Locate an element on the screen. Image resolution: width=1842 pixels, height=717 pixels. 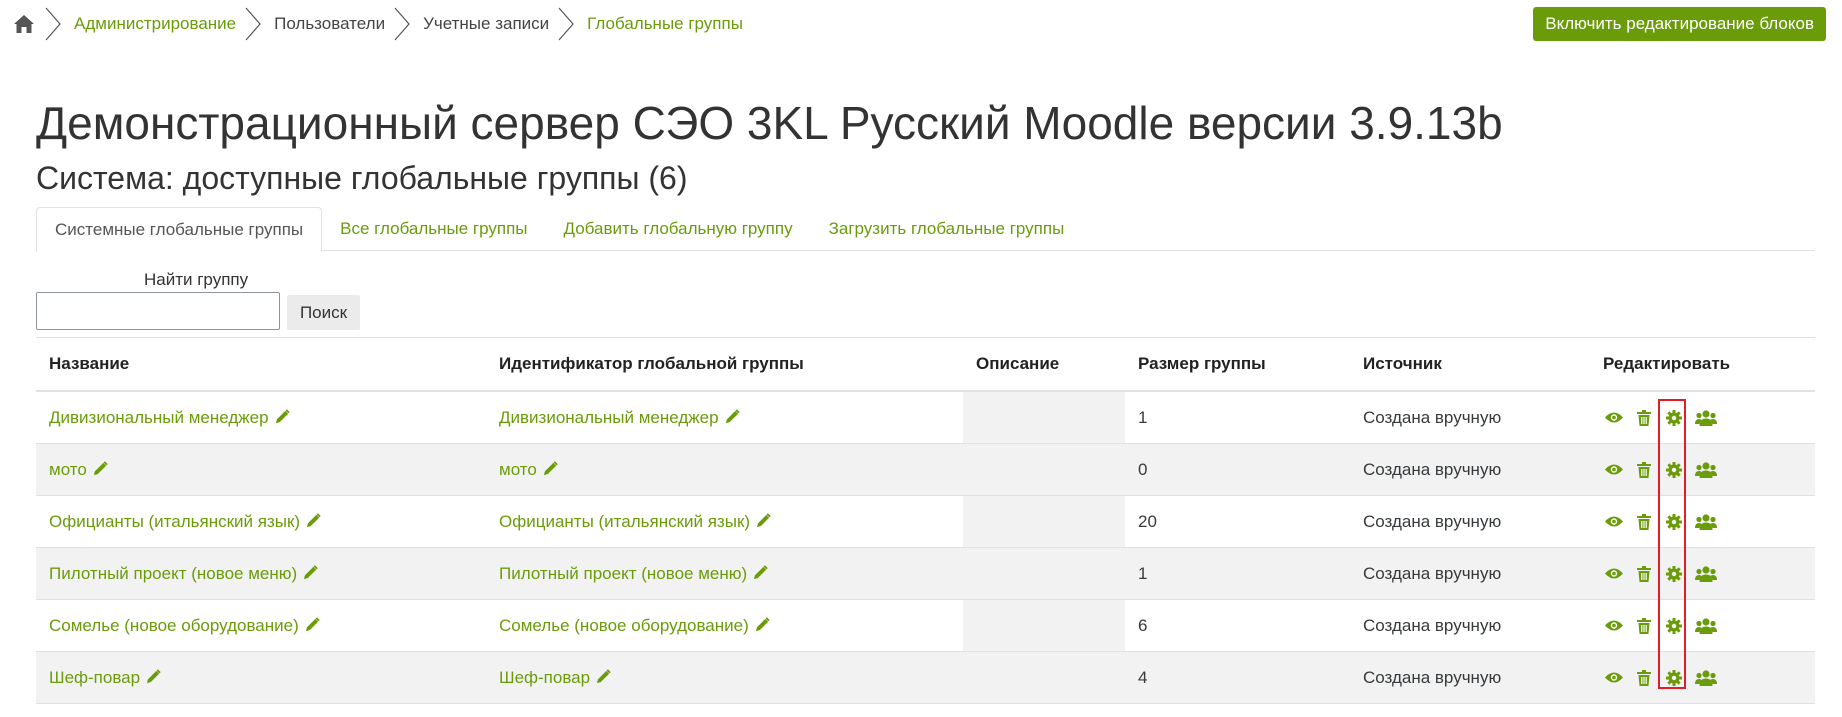
cell-idnumber: мото is located at coordinates (724, 469).